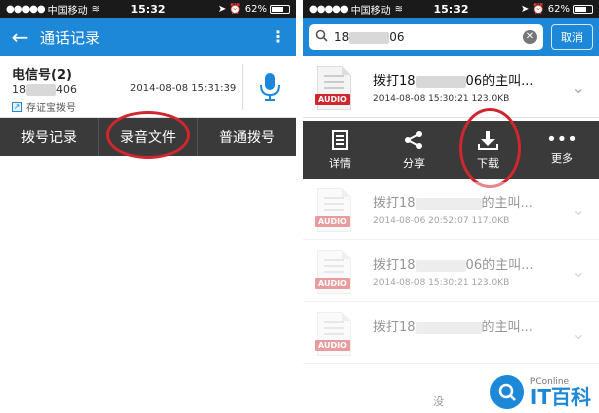 This screenshot has width=599, height=413. What do you see at coordinates (438, 401) in the screenshot?
I see `footer-text: 没` at bounding box center [438, 401].